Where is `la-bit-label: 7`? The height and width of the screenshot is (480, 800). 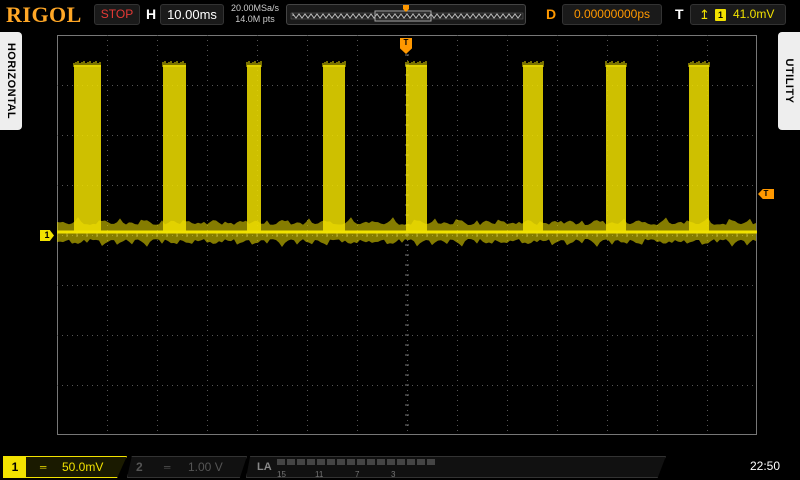
la-bit-label: 7 is located at coordinates (357, 474).